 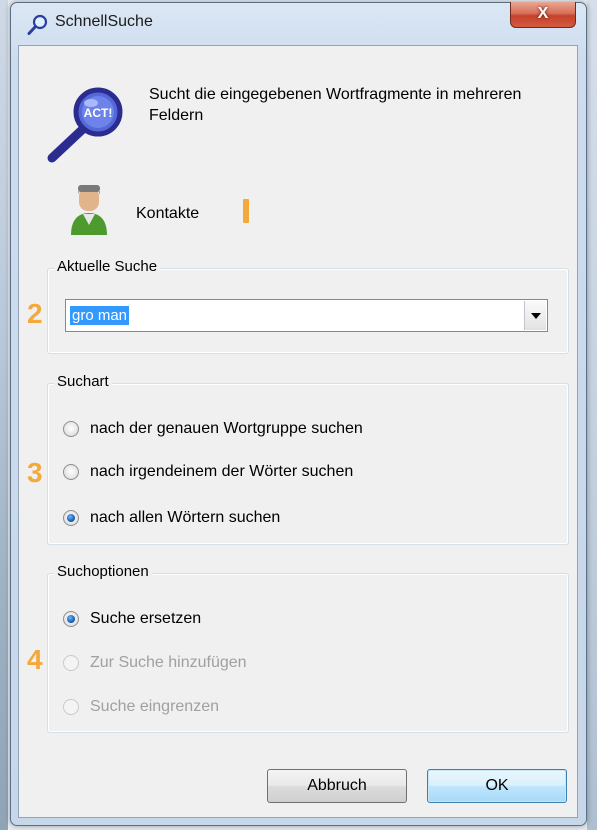 What do you see at coordinates (145, 619) in the screenshot?
I see `radio-label: Suche ersetzen` at bounding box center [145, 619].